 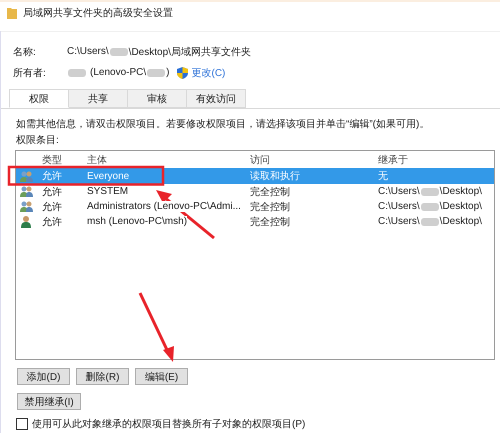 I want to click on info-text: 如需其他信息，请双击权限项目。若要修改权限项目，请选择该项目并单击“编辑”(如果可用)。, so click(x=223, y=125).